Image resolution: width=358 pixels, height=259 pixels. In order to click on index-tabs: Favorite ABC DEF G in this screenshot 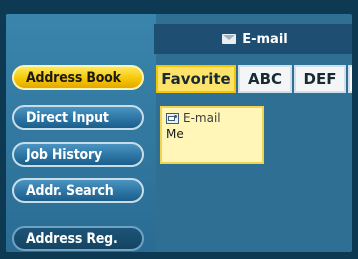, I will do `click(254, 80)`.